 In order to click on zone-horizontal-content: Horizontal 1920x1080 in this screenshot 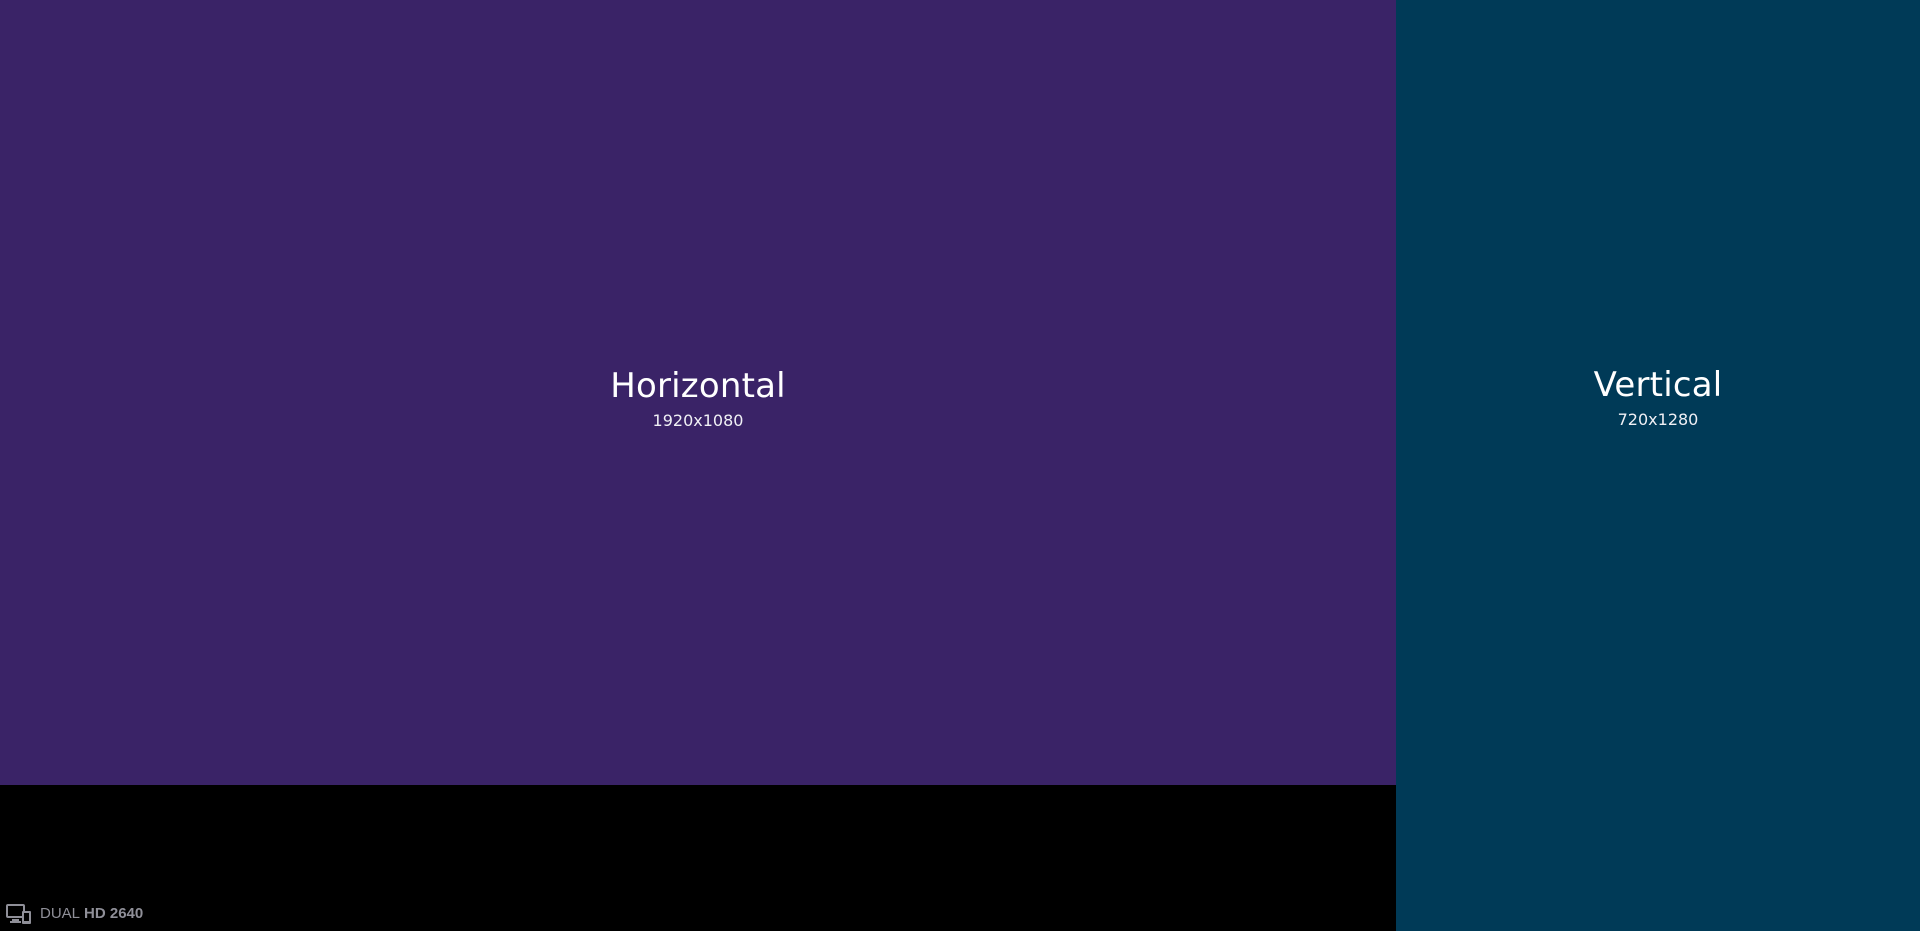, I will do `click(698, 399)`.